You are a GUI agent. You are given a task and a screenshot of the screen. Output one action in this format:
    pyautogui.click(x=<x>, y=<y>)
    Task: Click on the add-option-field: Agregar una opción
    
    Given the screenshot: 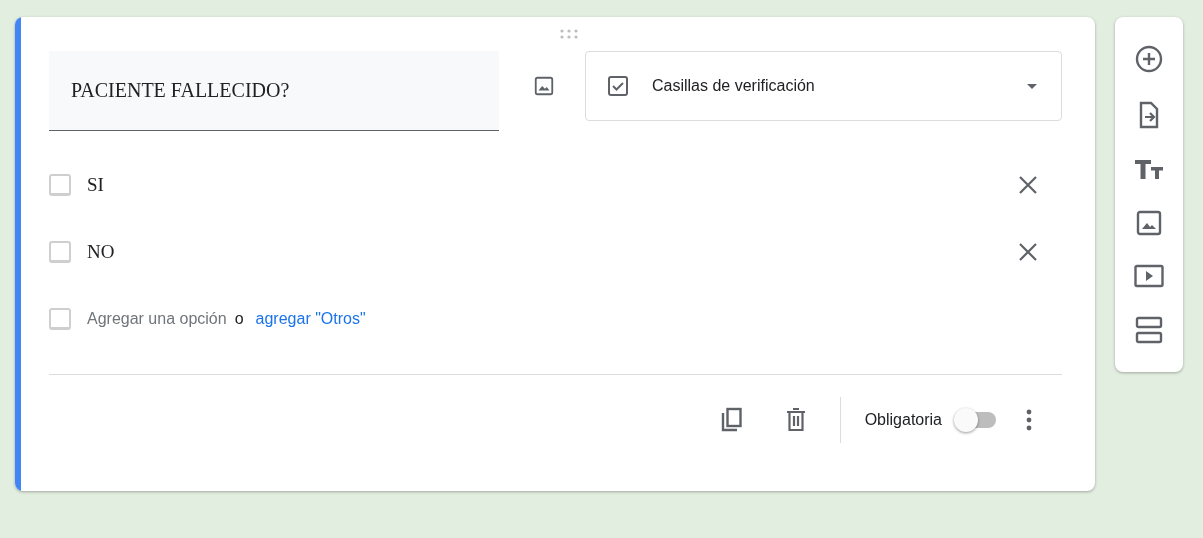 What is the action you would take?
    pyautogui.click(x=157, y=318)
    